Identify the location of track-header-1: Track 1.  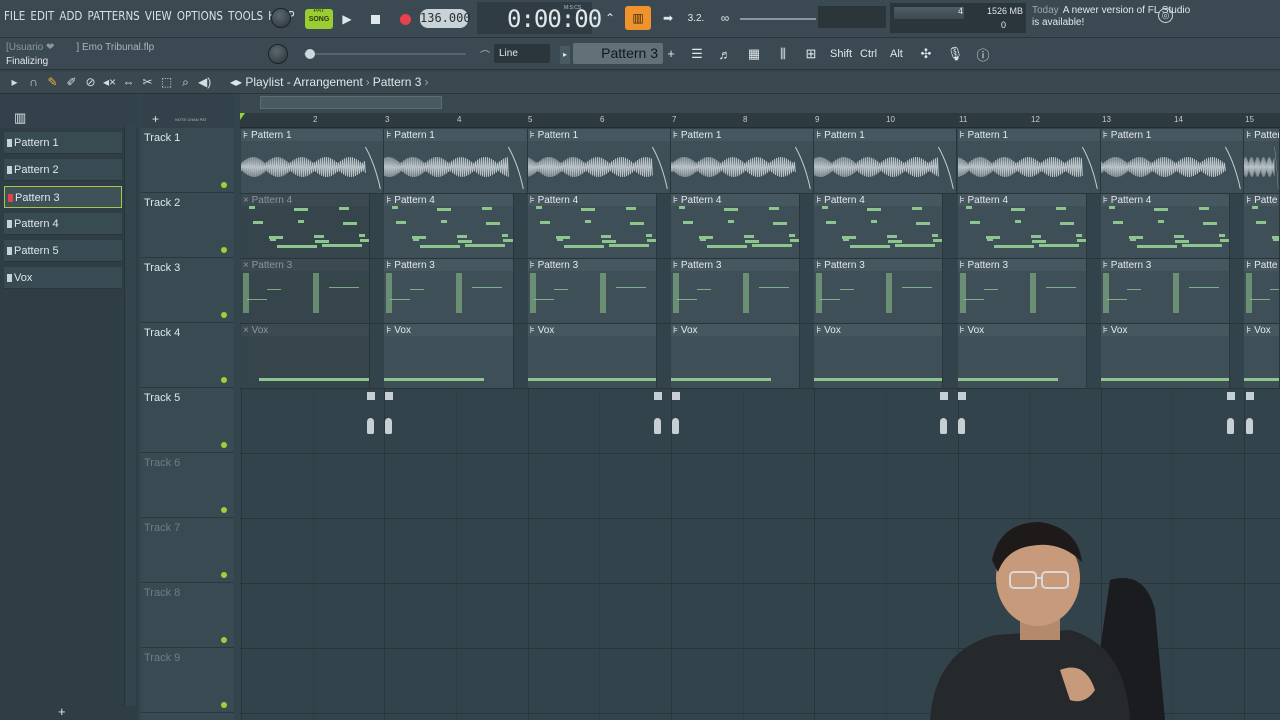
(187, 160).